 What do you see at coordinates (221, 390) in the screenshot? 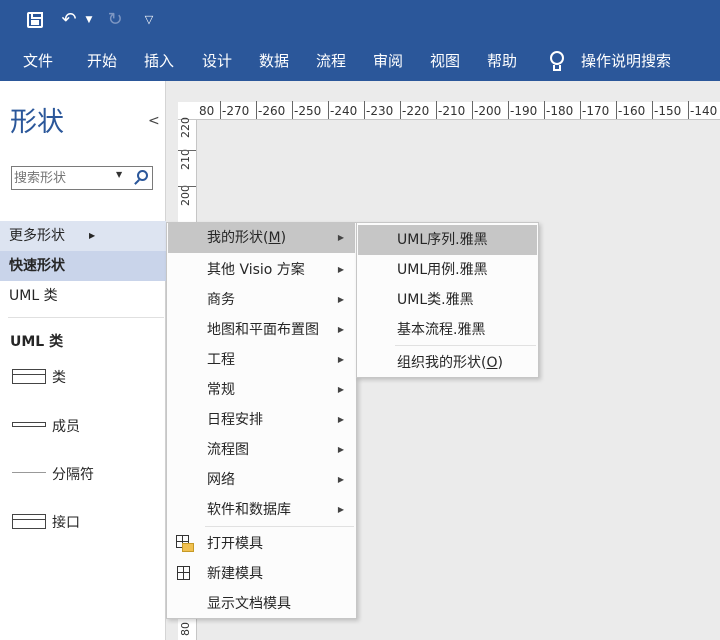
I see `menu-item-label: 常规` at bounding box center [221, 390].